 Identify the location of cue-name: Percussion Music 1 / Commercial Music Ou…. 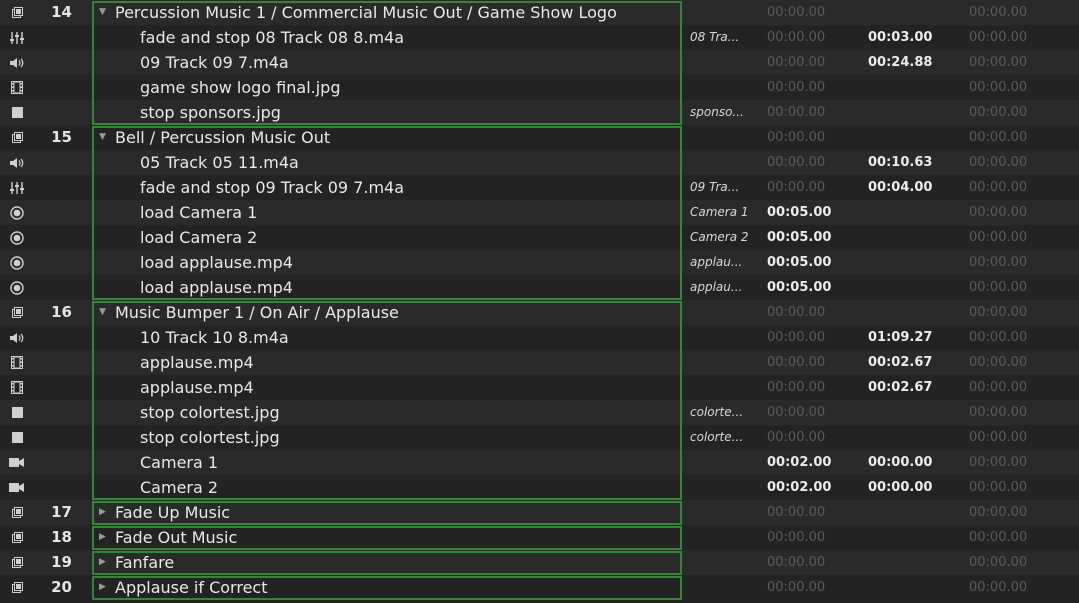
(366, 12).